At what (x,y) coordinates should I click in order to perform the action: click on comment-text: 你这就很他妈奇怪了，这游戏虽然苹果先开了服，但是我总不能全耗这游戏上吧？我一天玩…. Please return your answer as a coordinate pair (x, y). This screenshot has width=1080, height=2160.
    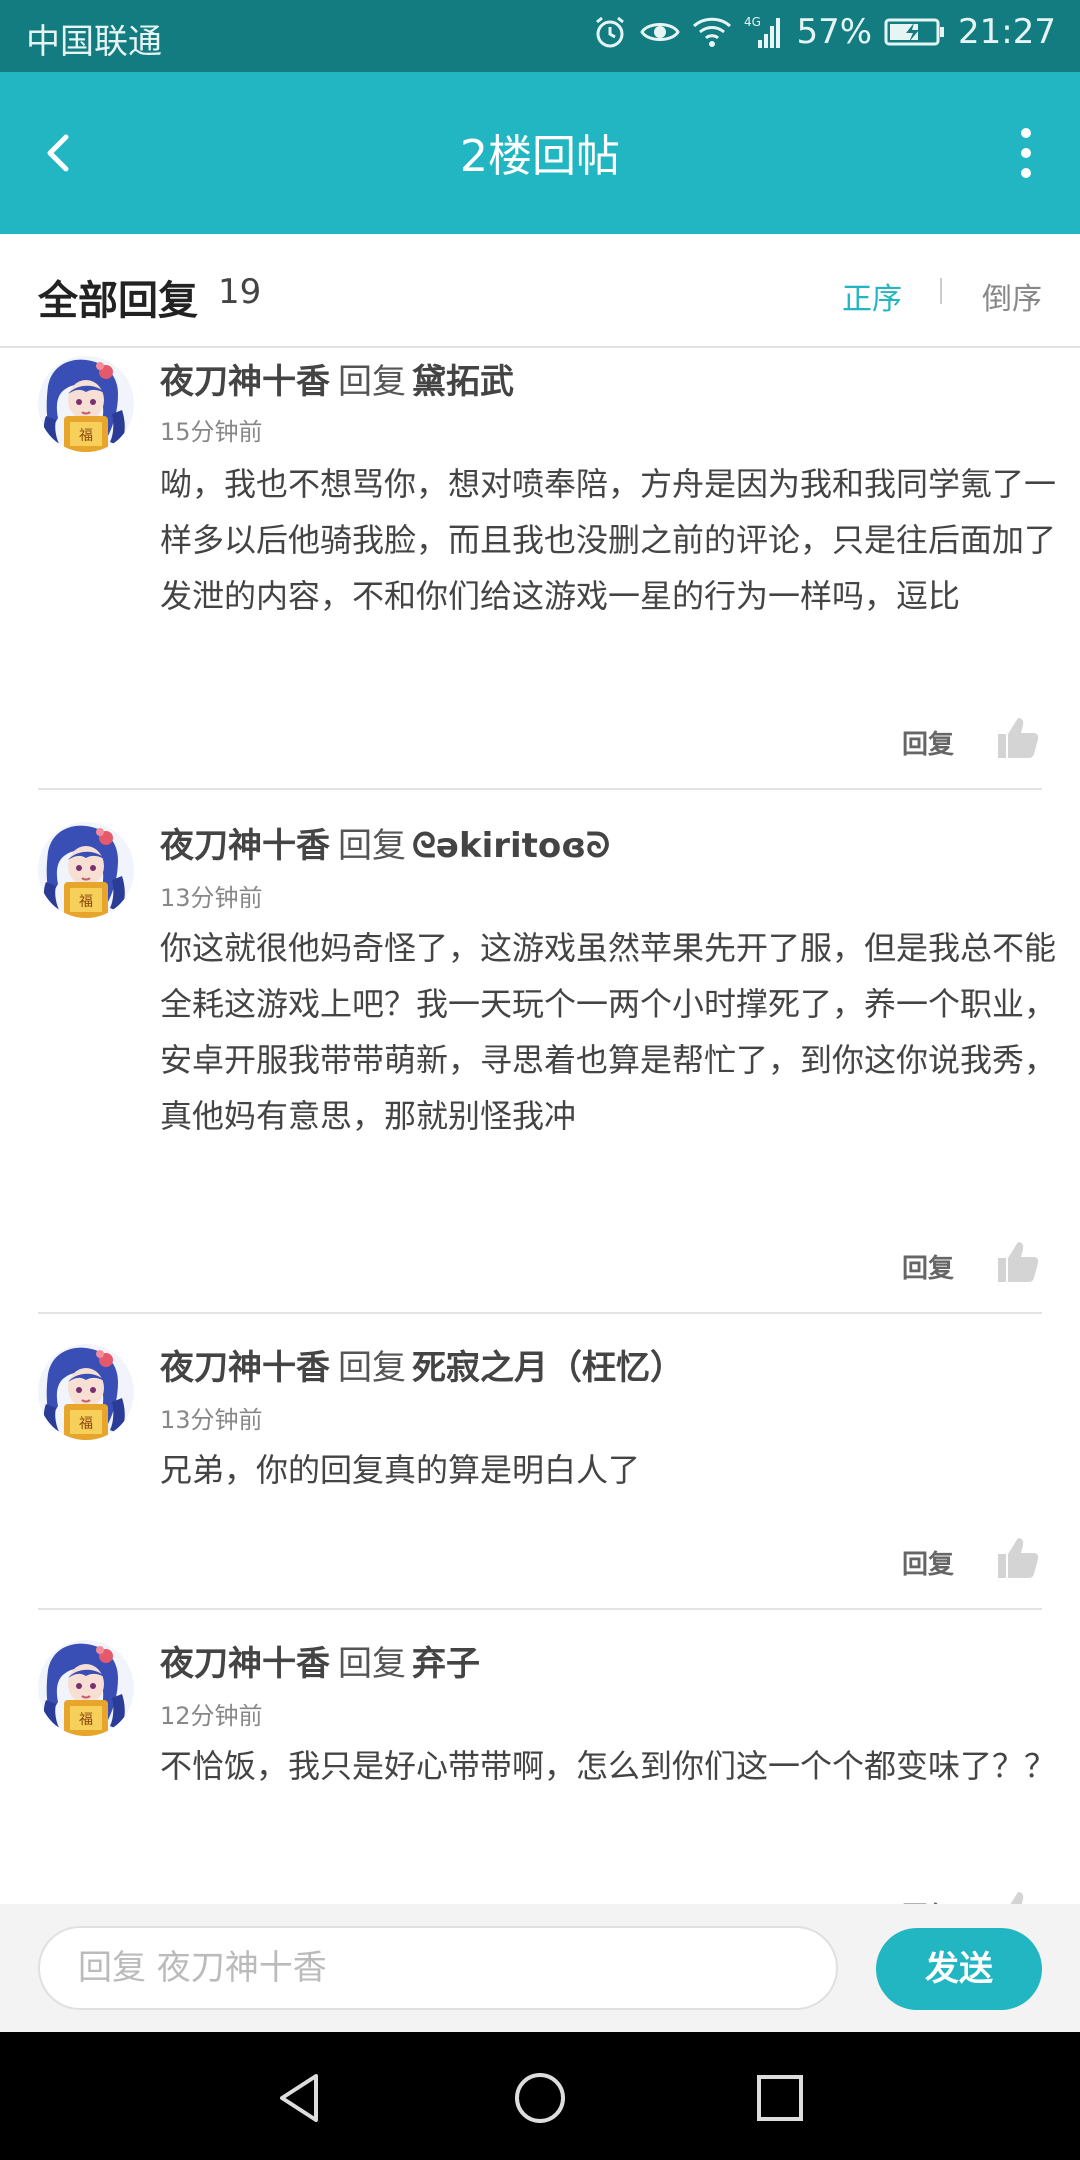
    Looking at the image, I should click on (608, 1032).